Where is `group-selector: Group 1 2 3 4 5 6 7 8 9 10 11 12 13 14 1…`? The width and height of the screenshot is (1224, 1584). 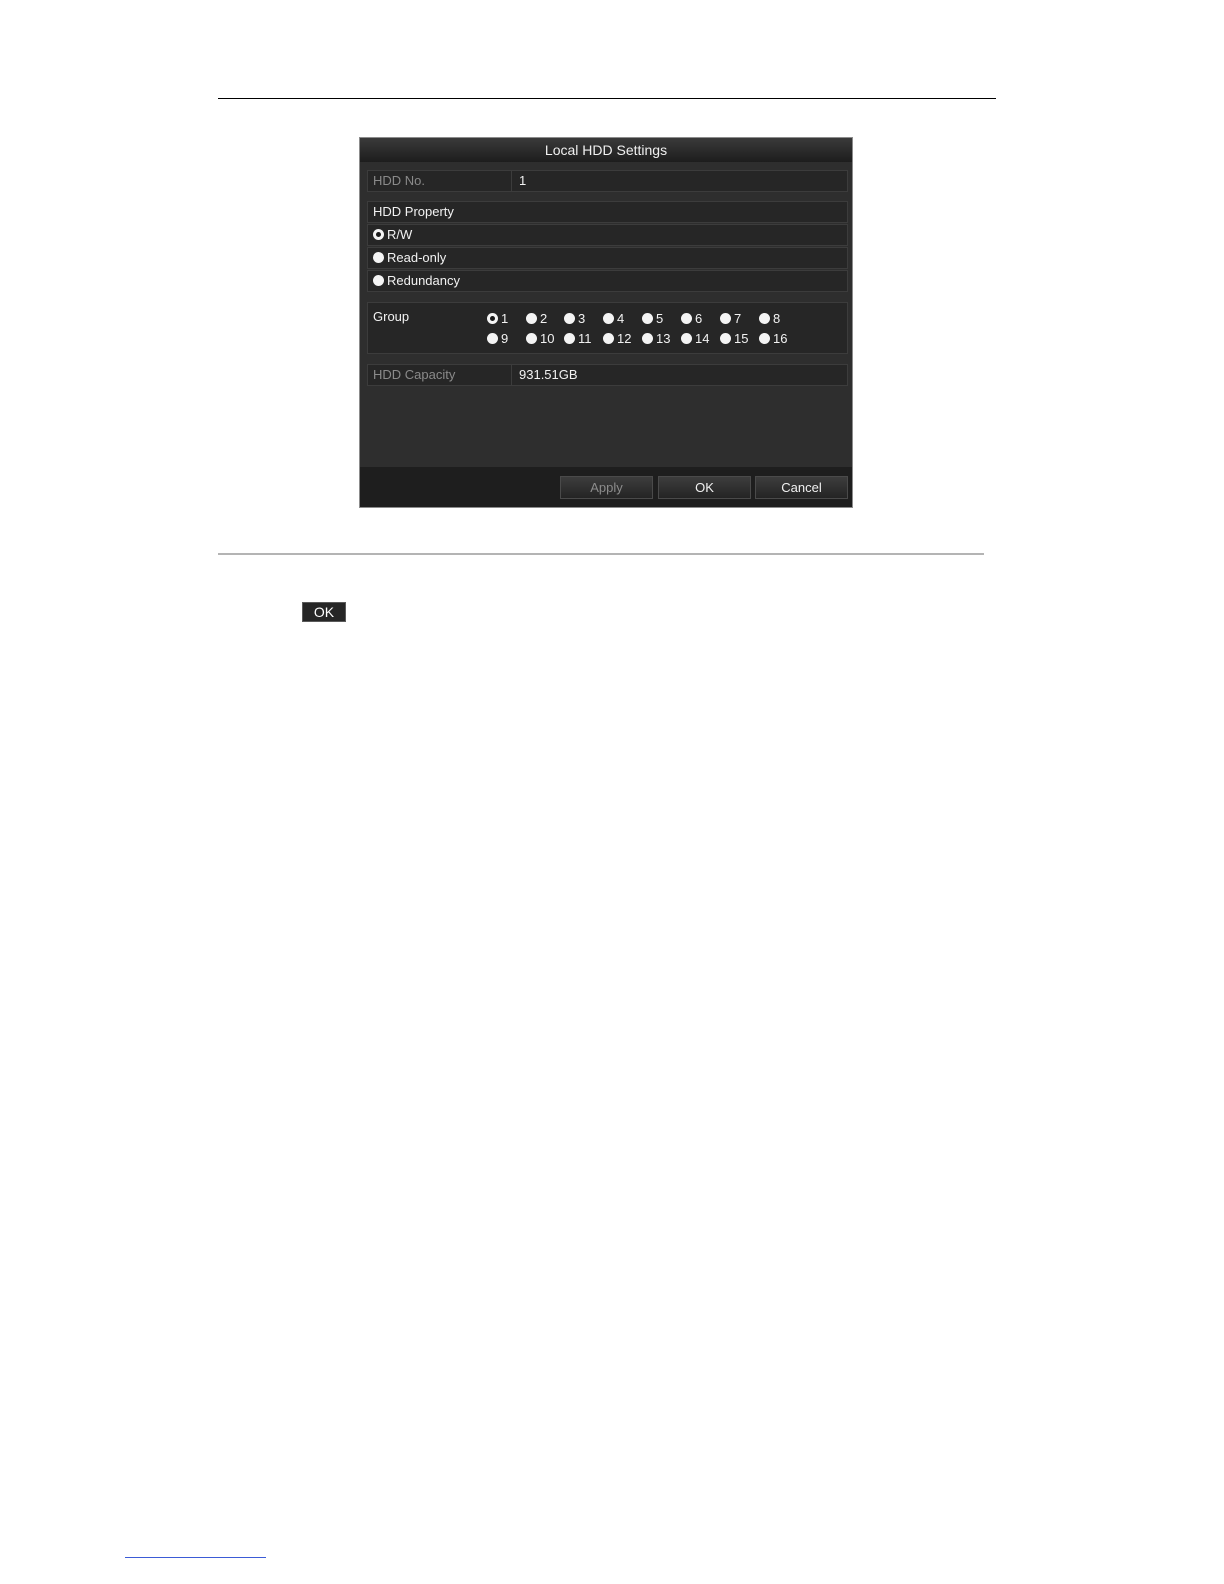
group-selector: Group 1 2 3 4 5 6 7 8 9 10 11 12 13 14 1… is located at coordinates (607, 328).